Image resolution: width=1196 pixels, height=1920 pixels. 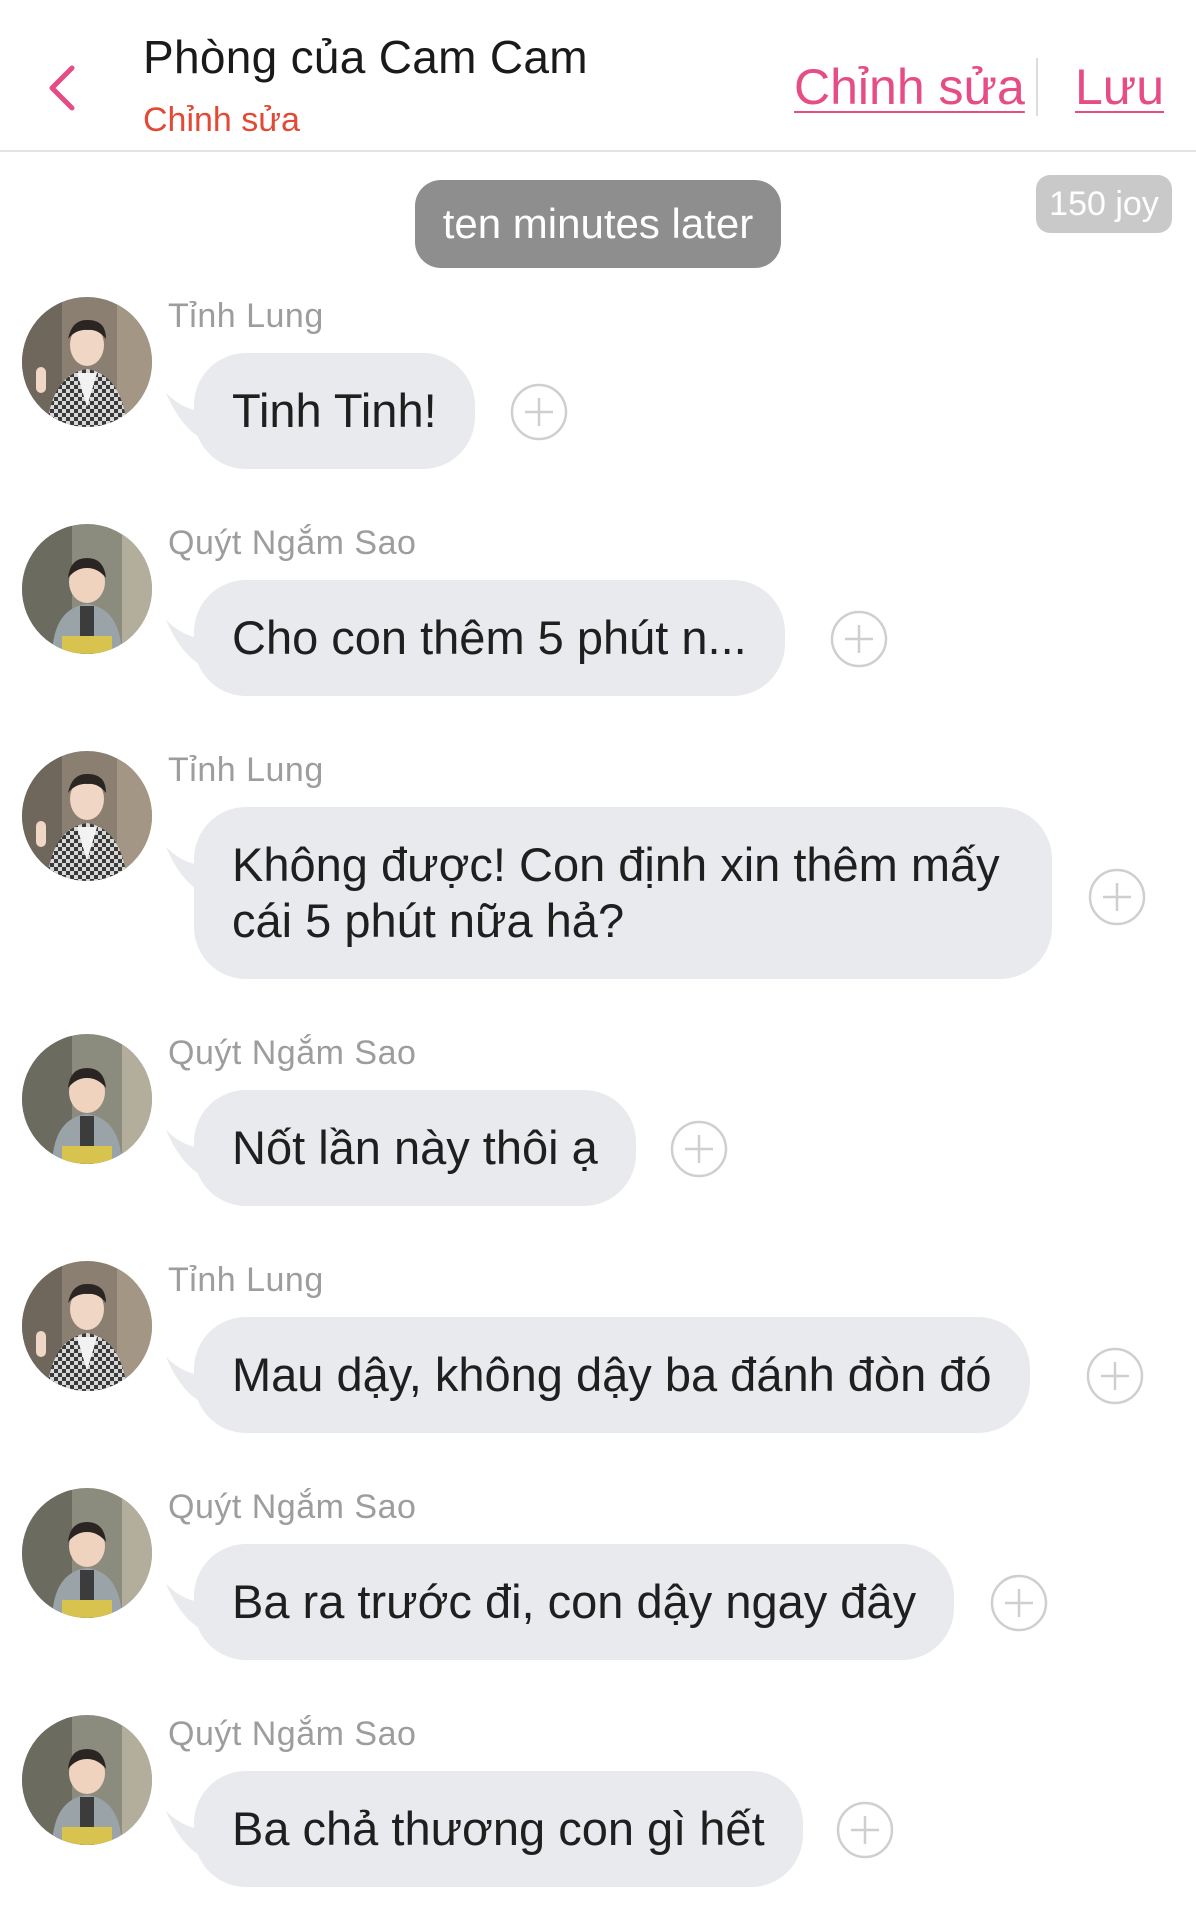 What do you see at coordinates (909, 87) in the screenshot?
I see `edit-button: Chỉnh sửa` at bounding box center [909, 87].